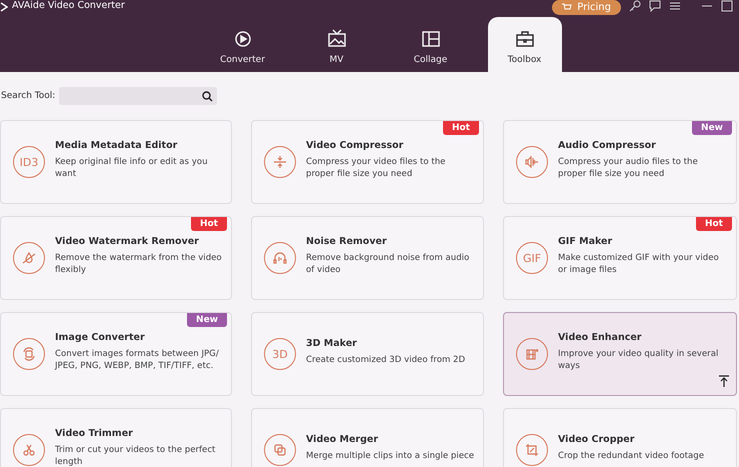 This screenshot has height=467, width=739. Describe the element at coordinates (430, 38) in the screenshot. I see `collage-icon` at that location.